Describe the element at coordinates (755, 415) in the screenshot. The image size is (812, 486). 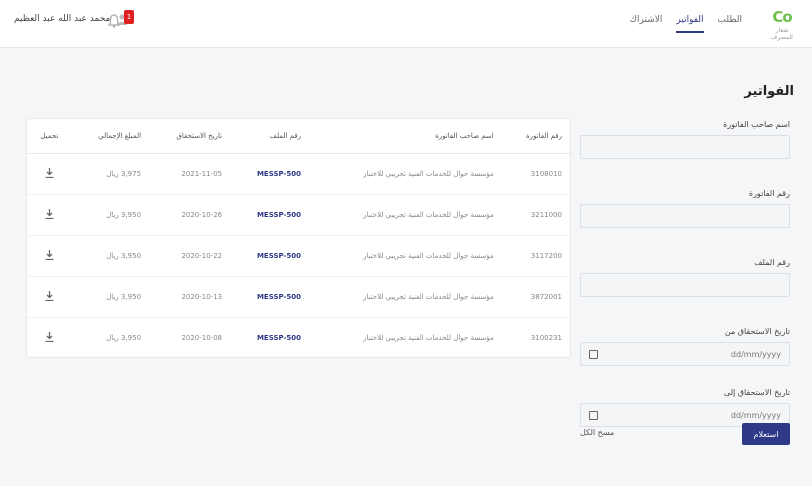
I see `due-to-placeholder: dd/mm/yyyy` at that location.